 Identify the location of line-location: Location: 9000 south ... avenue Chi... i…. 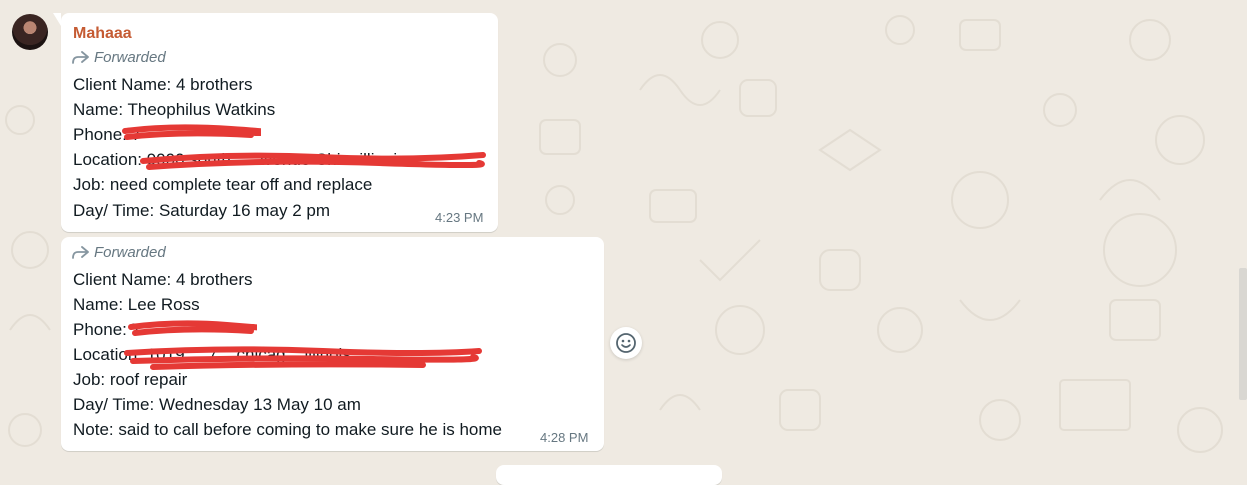
(239, 159).